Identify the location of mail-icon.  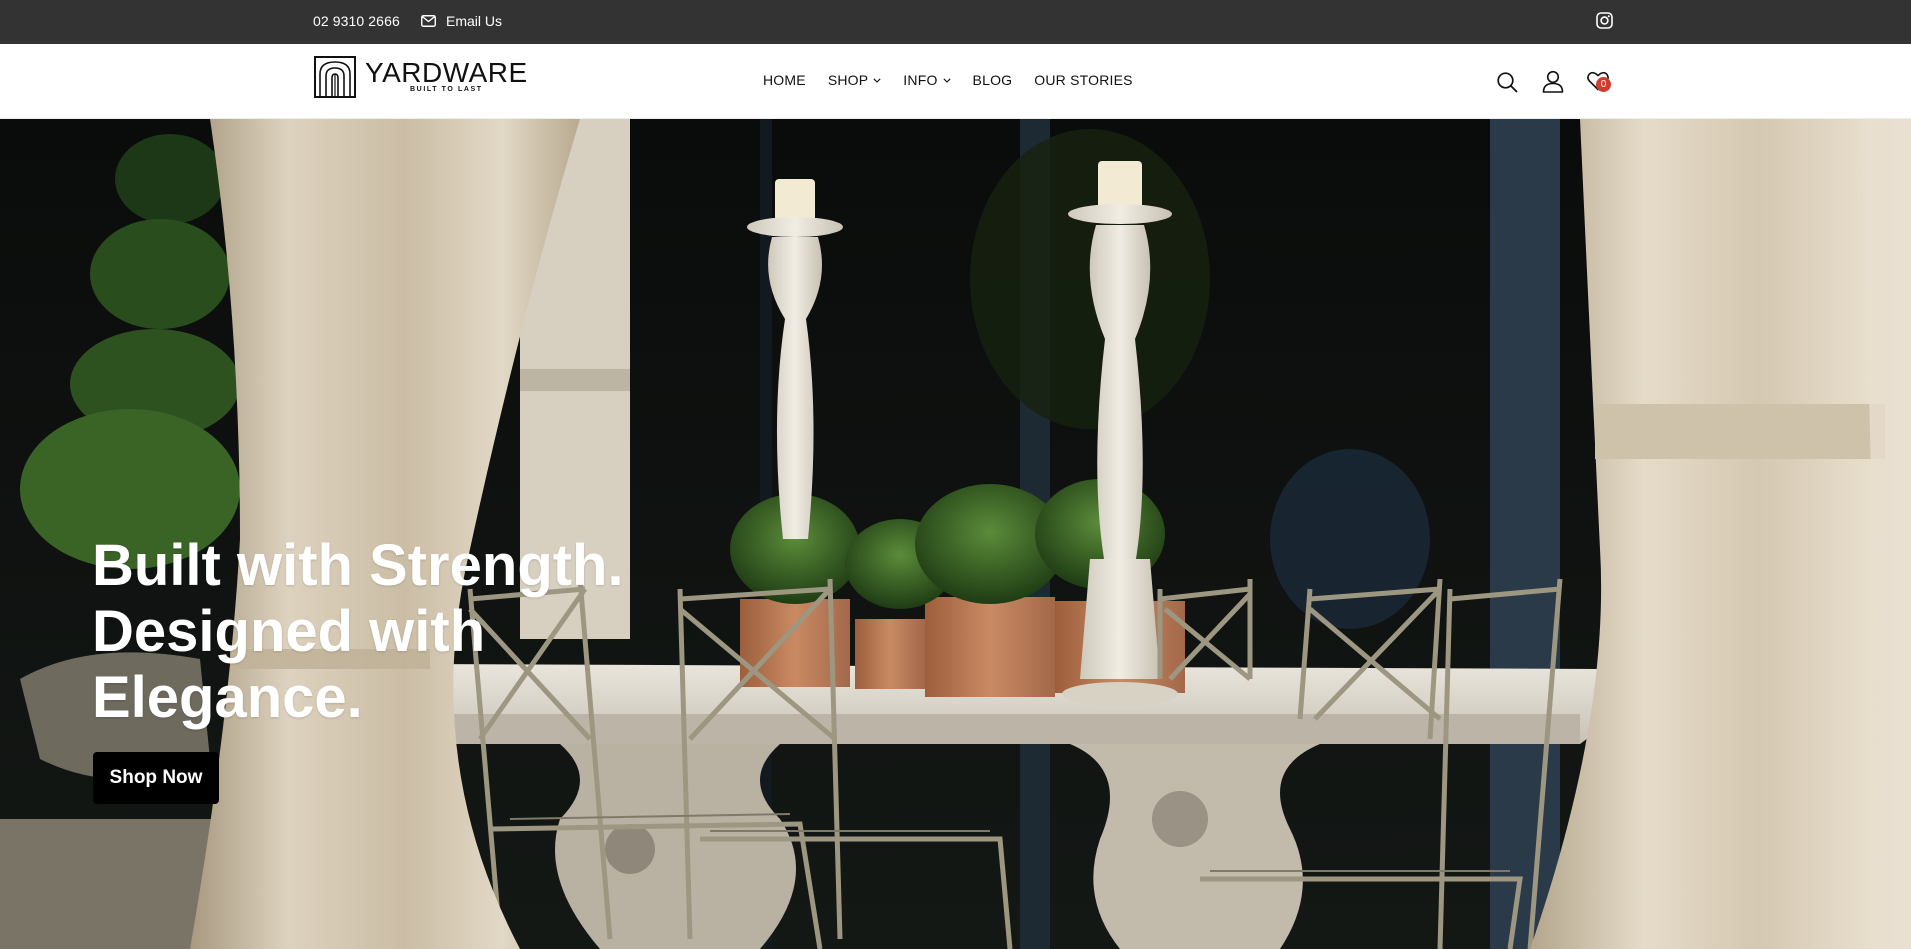
(428, 21).